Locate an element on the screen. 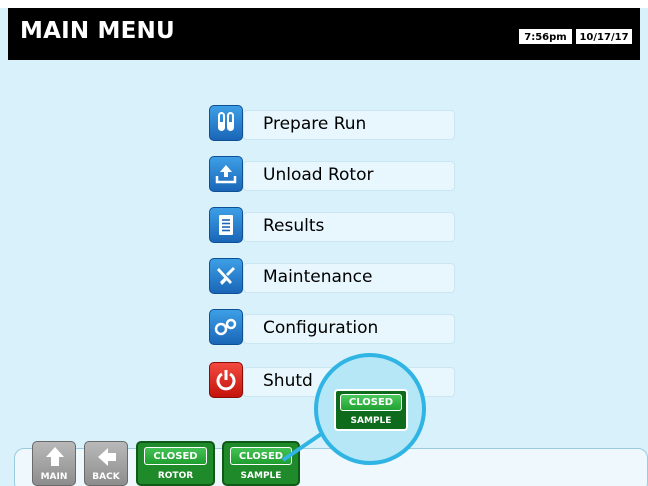 The height and width of the screenshot is (486, 648). menu-item-label: Results is located at coordinates (293, 226).